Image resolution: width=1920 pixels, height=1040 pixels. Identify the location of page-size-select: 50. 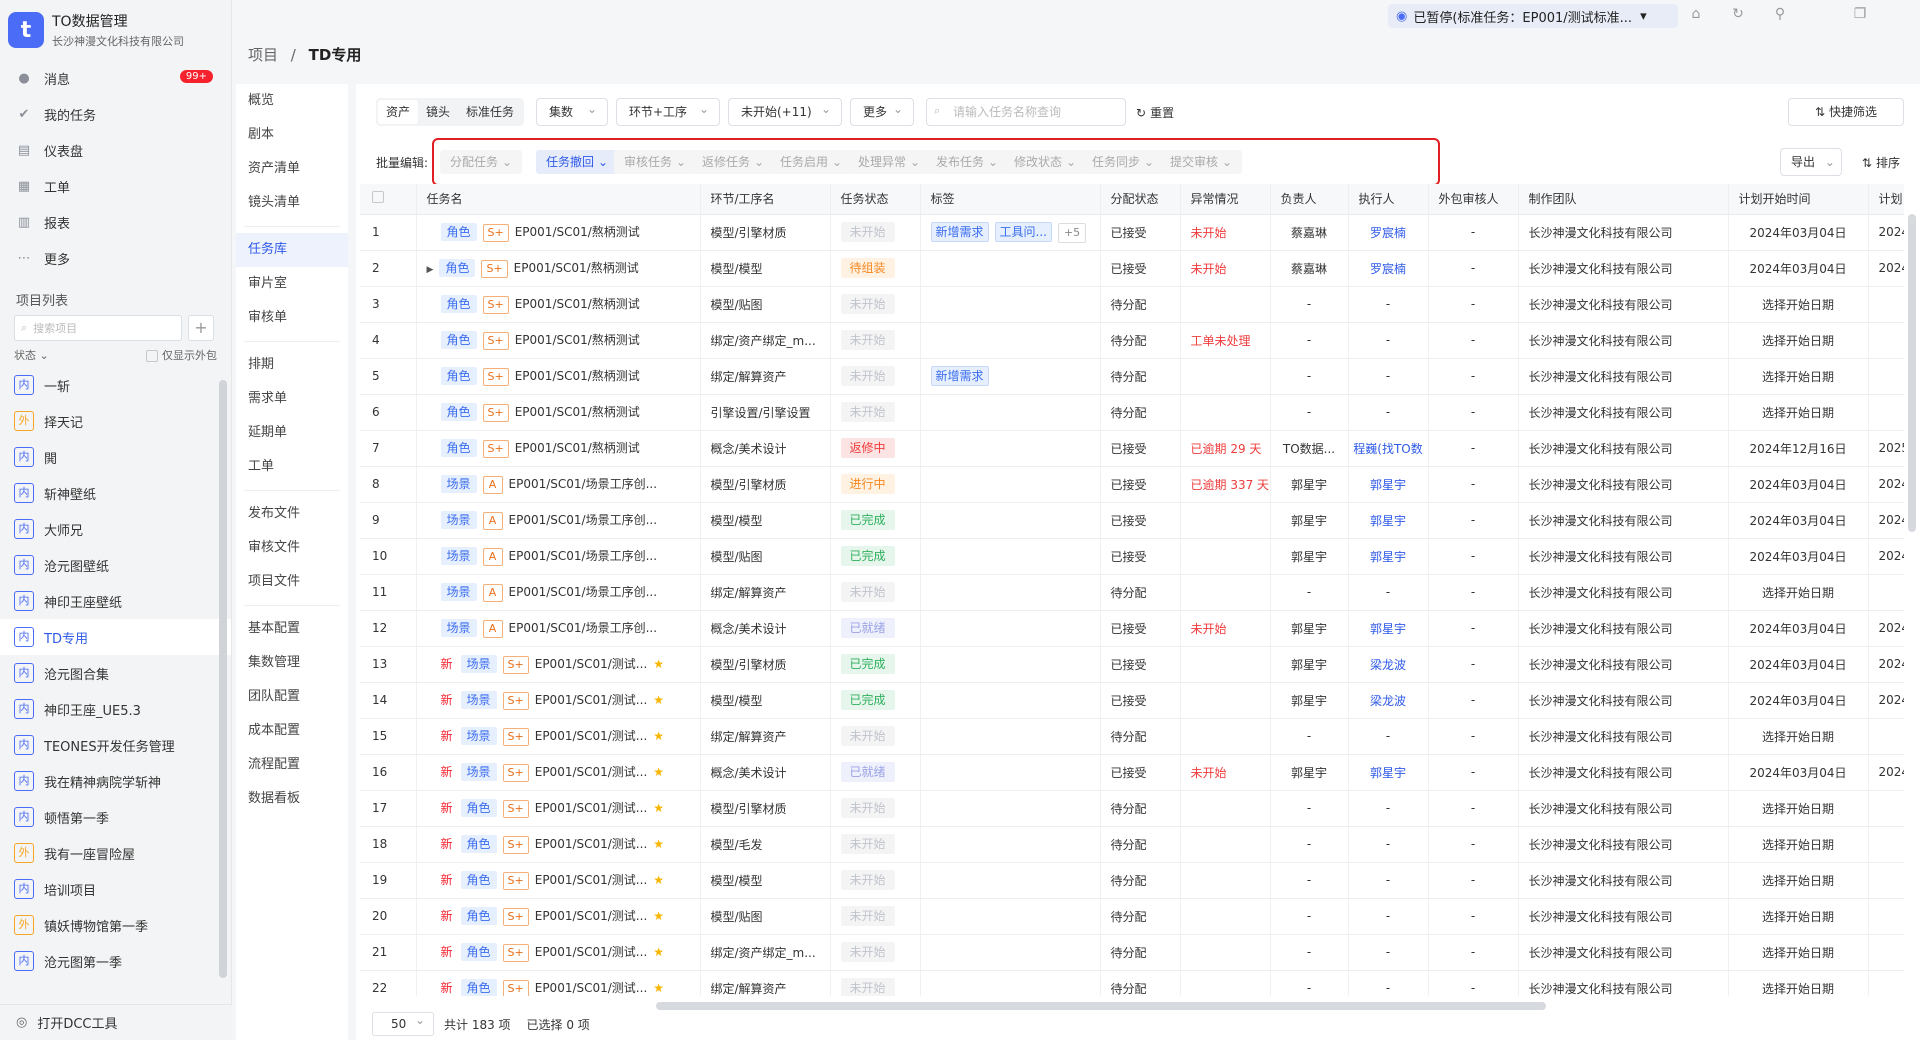
(403, 1022).